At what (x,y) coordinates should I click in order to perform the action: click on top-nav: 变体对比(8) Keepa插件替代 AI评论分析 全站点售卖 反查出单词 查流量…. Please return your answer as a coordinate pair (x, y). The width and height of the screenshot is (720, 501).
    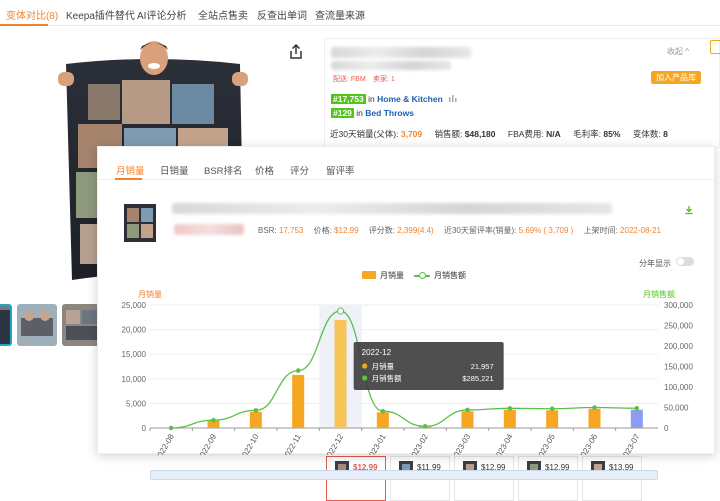
    Looking at the image, I should click on (360, 13).